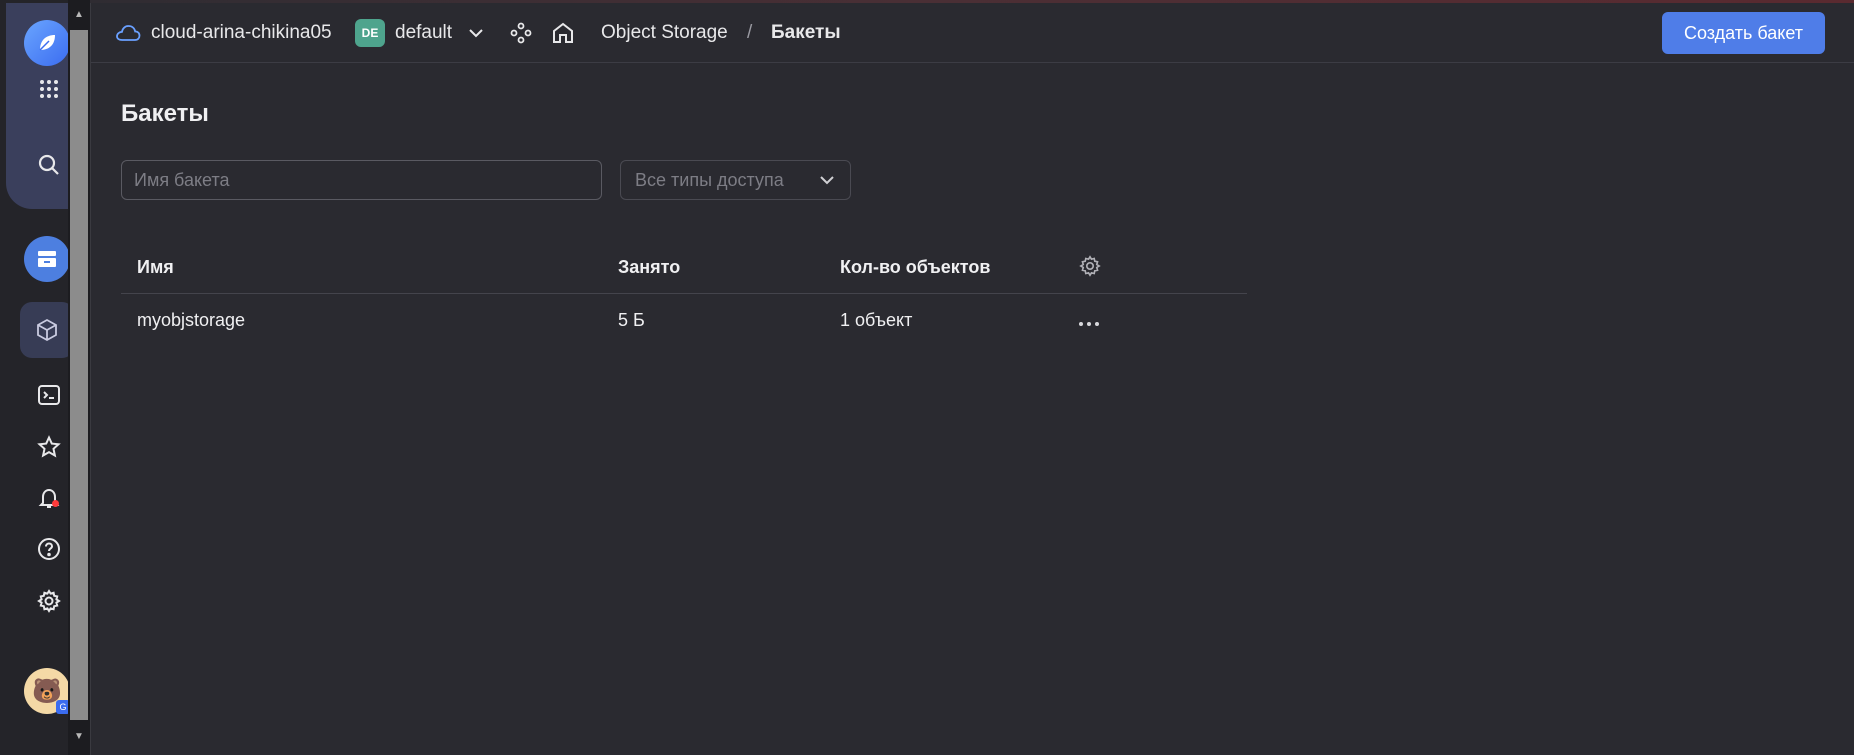 This screenshot has width=1854, height=755. Describe the element at coordinates (47, 43) in the screenshot. I see `logo-icon` at that location.